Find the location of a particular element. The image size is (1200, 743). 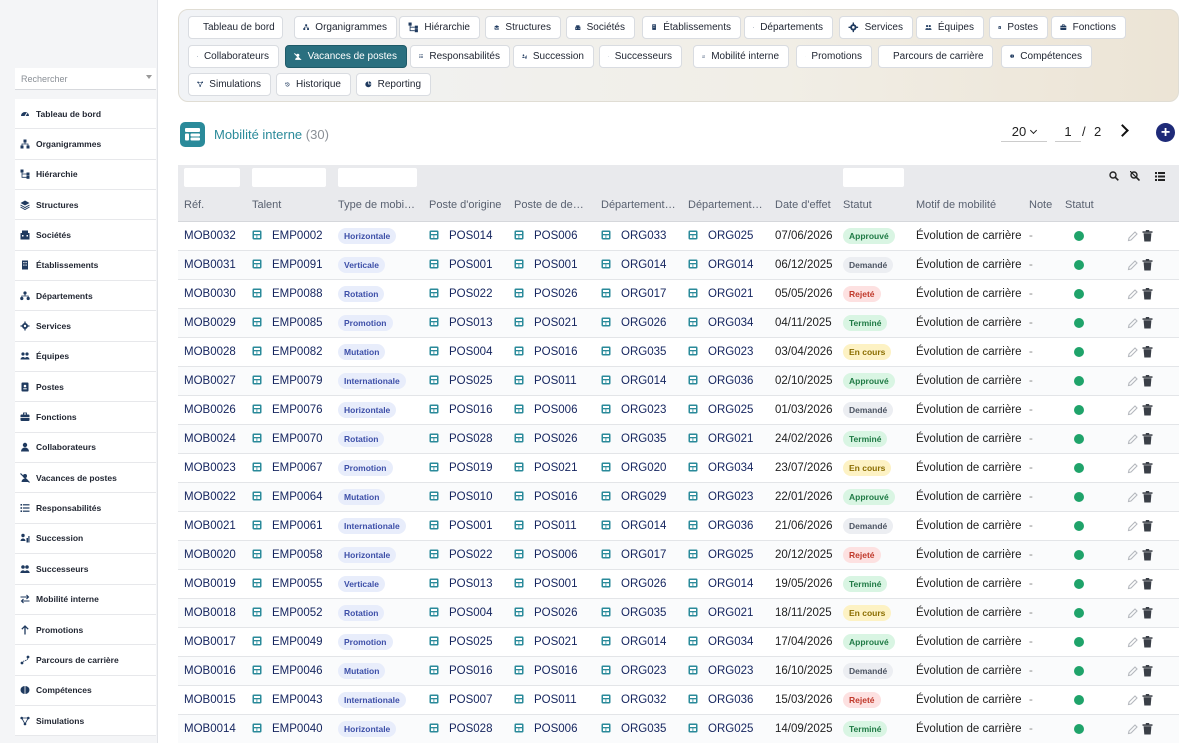

menu-button: Responsabilités is located at coordinates (460, 56).